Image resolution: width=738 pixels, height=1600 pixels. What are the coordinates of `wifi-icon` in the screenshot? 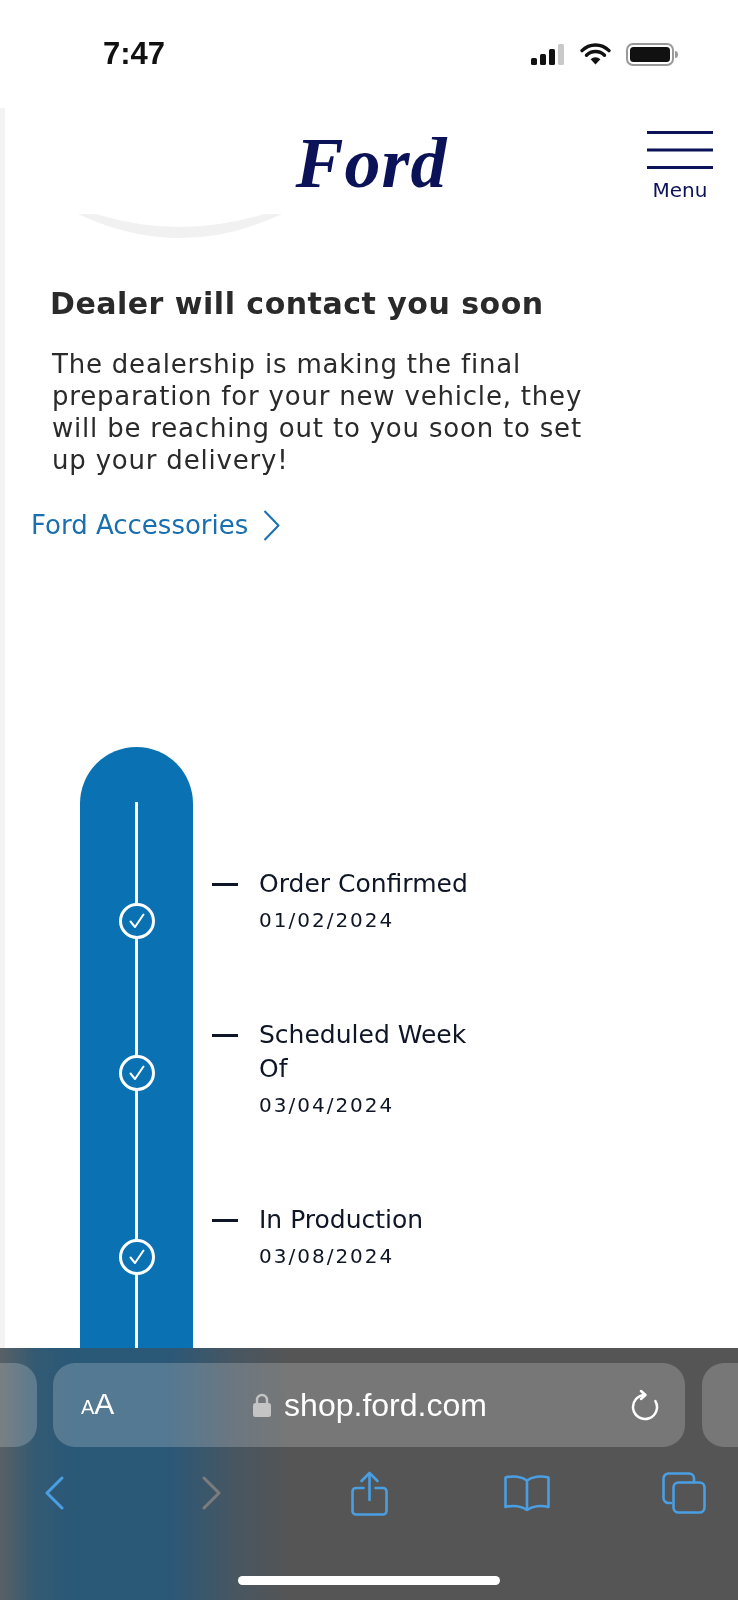 It's located at (595, 54).